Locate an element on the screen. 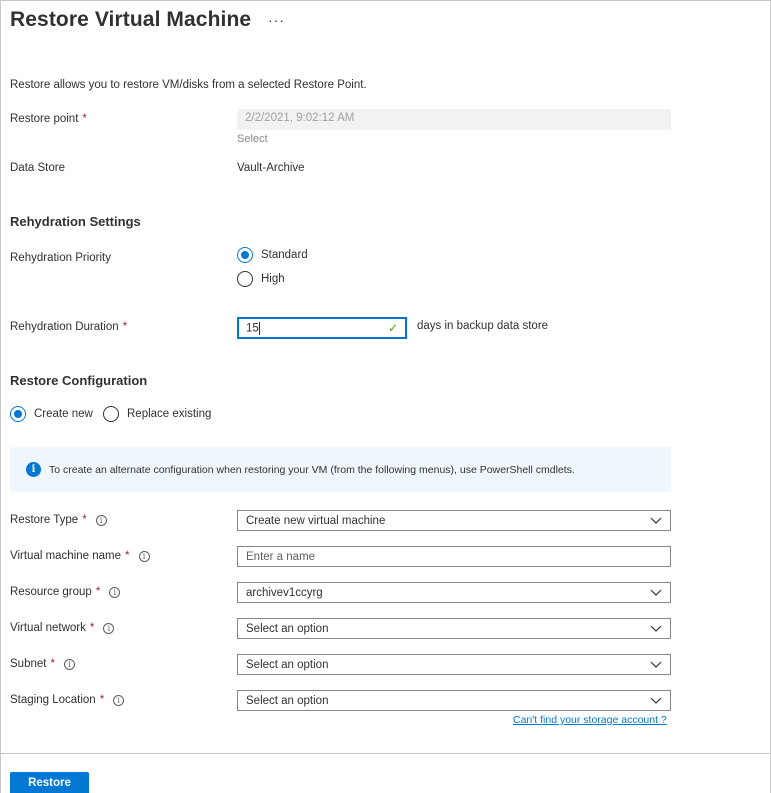 Image resolution: width=771 pixels, height=793 pixels. virtual-network-dropdown: Select an option is located at coordinates (454, 628).